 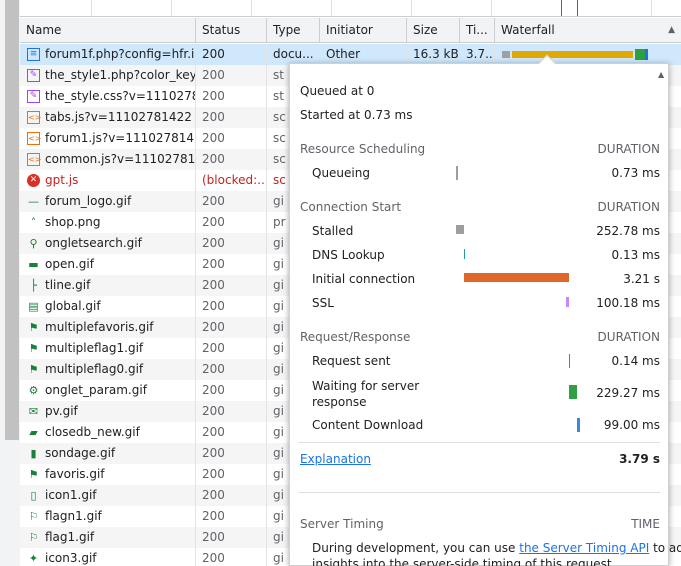 What do you see at coordinates (635, 255) in the screenshot?
I see `dns-lookup-value: 0.13 ms` at bounding box center [635, 255].